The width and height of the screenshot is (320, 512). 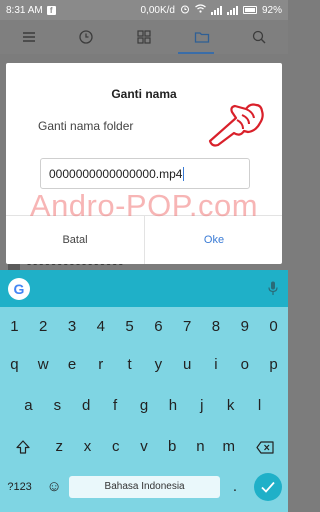 I want to click on key-5: 5, so click(x=129, y=327).